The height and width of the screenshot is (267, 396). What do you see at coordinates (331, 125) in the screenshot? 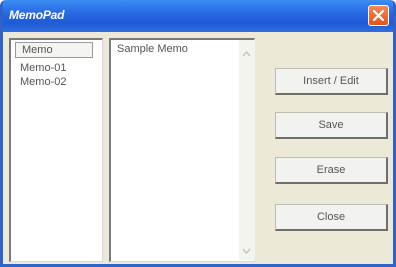
I see `save-button: Save` at bounding box center [331, 125].